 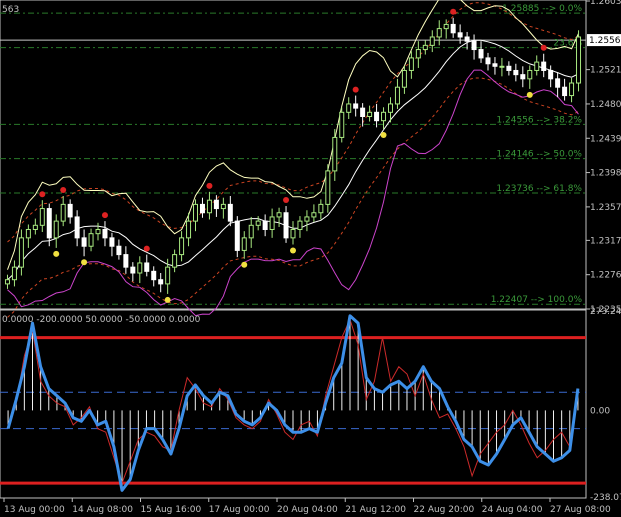 I want to click on price-tick-label: 1.26030, so click(x=605, y=3).